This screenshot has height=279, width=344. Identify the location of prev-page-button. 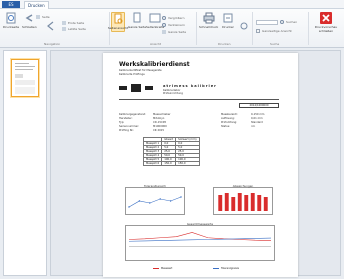
(51, 27).